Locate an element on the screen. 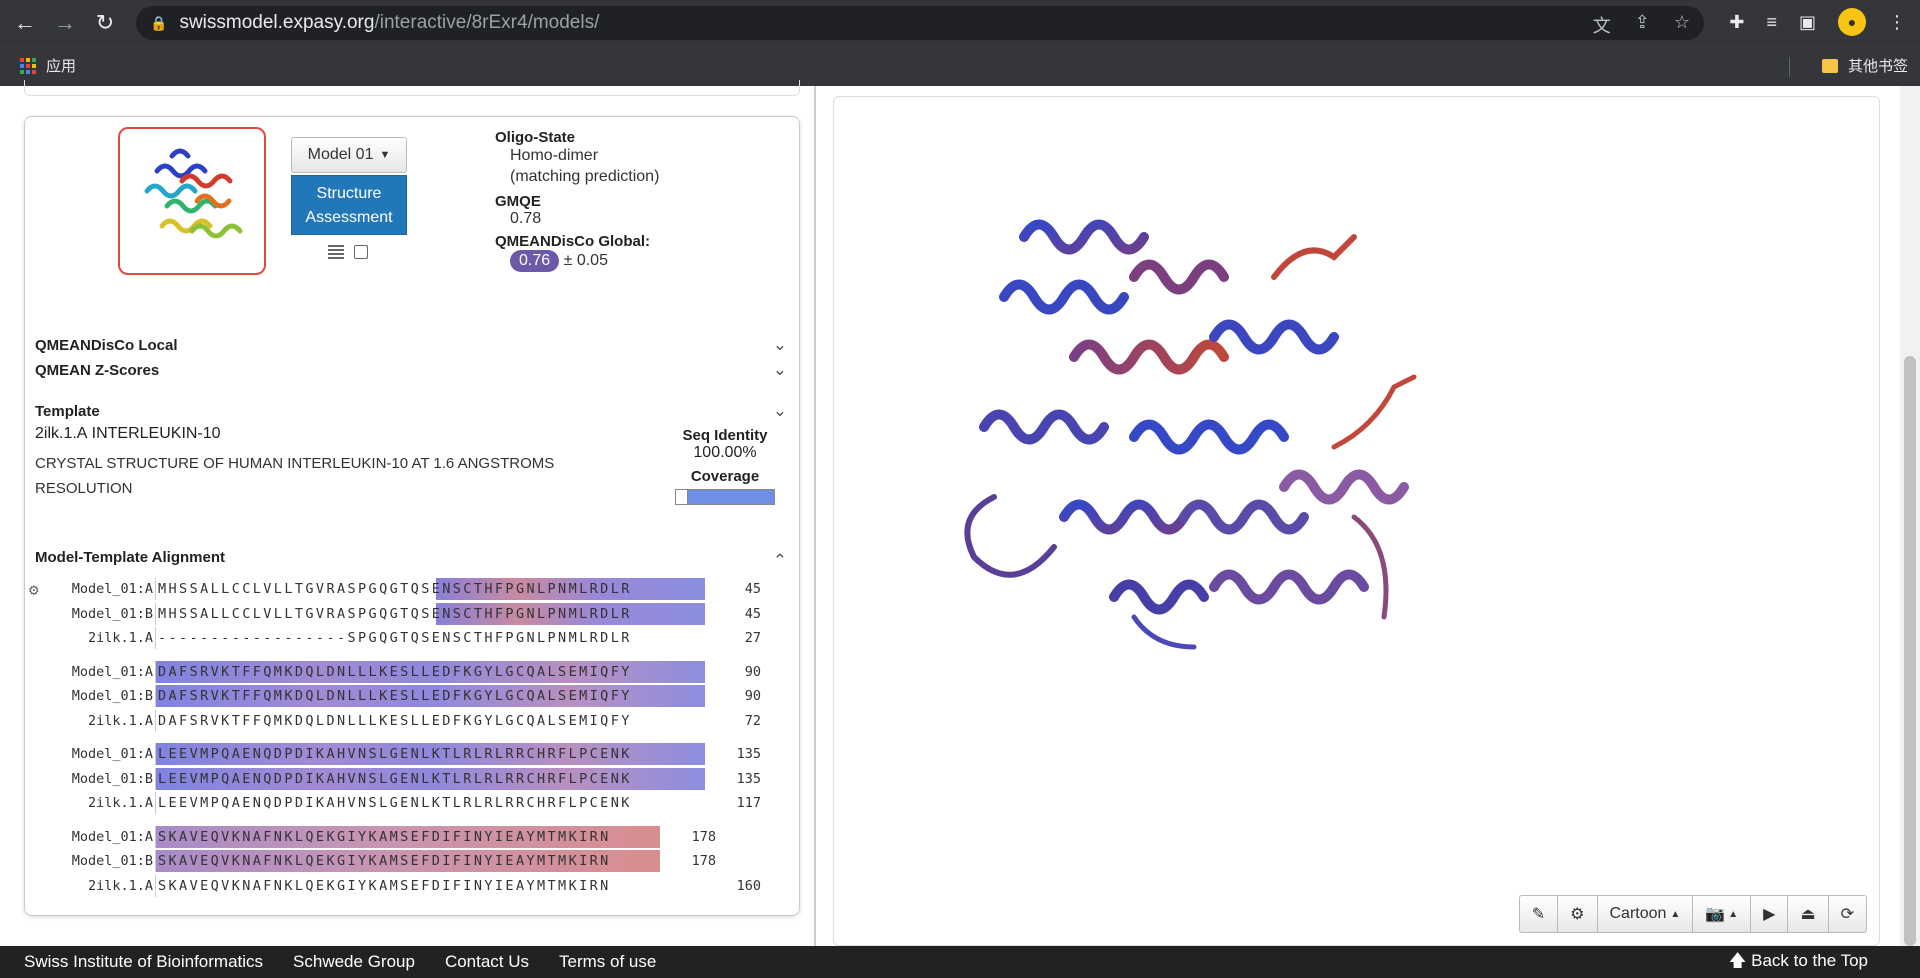 The width and height of the screenshot is (1920, 978). template-id-link: 2ilk.1.A is located at coordinates (61, 433).